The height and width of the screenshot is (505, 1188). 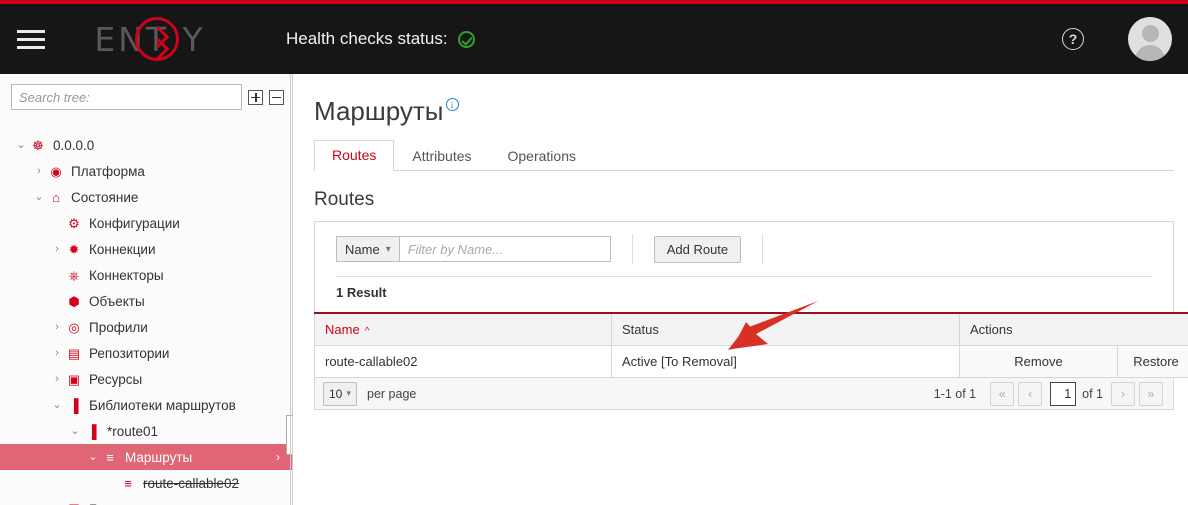 What do you see at coordinates (74, 275) in the screenshot?
I see `plug-icon: ⎈` at bounding box center [74, 275].